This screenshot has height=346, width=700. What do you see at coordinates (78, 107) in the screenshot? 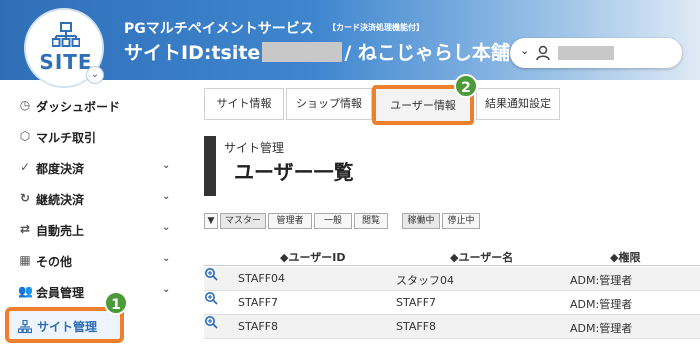
I see `sidebar-item-label: ダッシュボード` at bounding box center [78, 107].